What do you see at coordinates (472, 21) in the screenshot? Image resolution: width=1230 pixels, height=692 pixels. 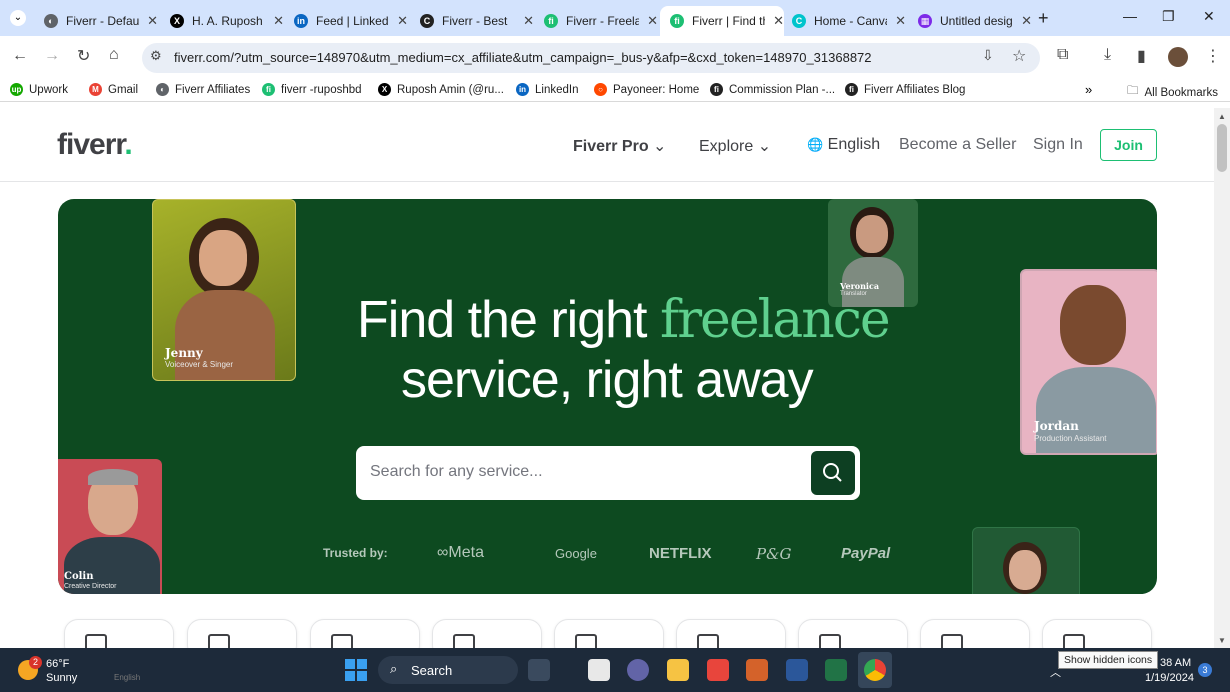 I see `browser-tab: C Fiverr - Best ✕` at bounding box center [472, 21].